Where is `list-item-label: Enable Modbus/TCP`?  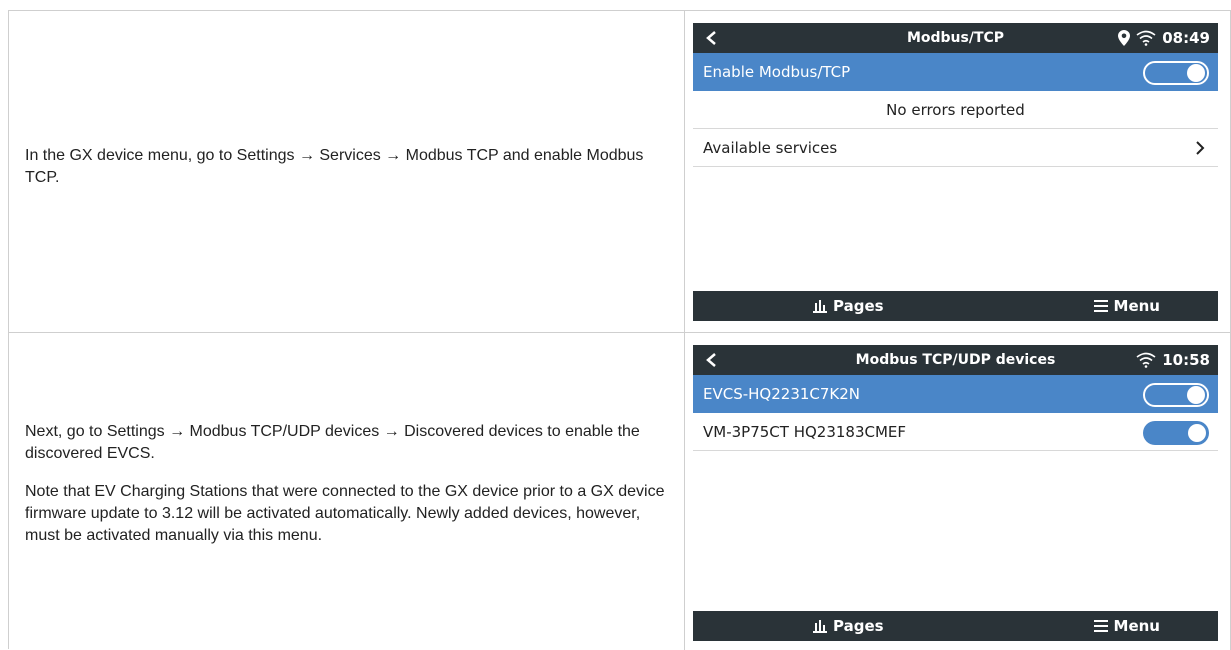
list-item-label: Enable Modbus/TCP is located at coordinates (777, 72).